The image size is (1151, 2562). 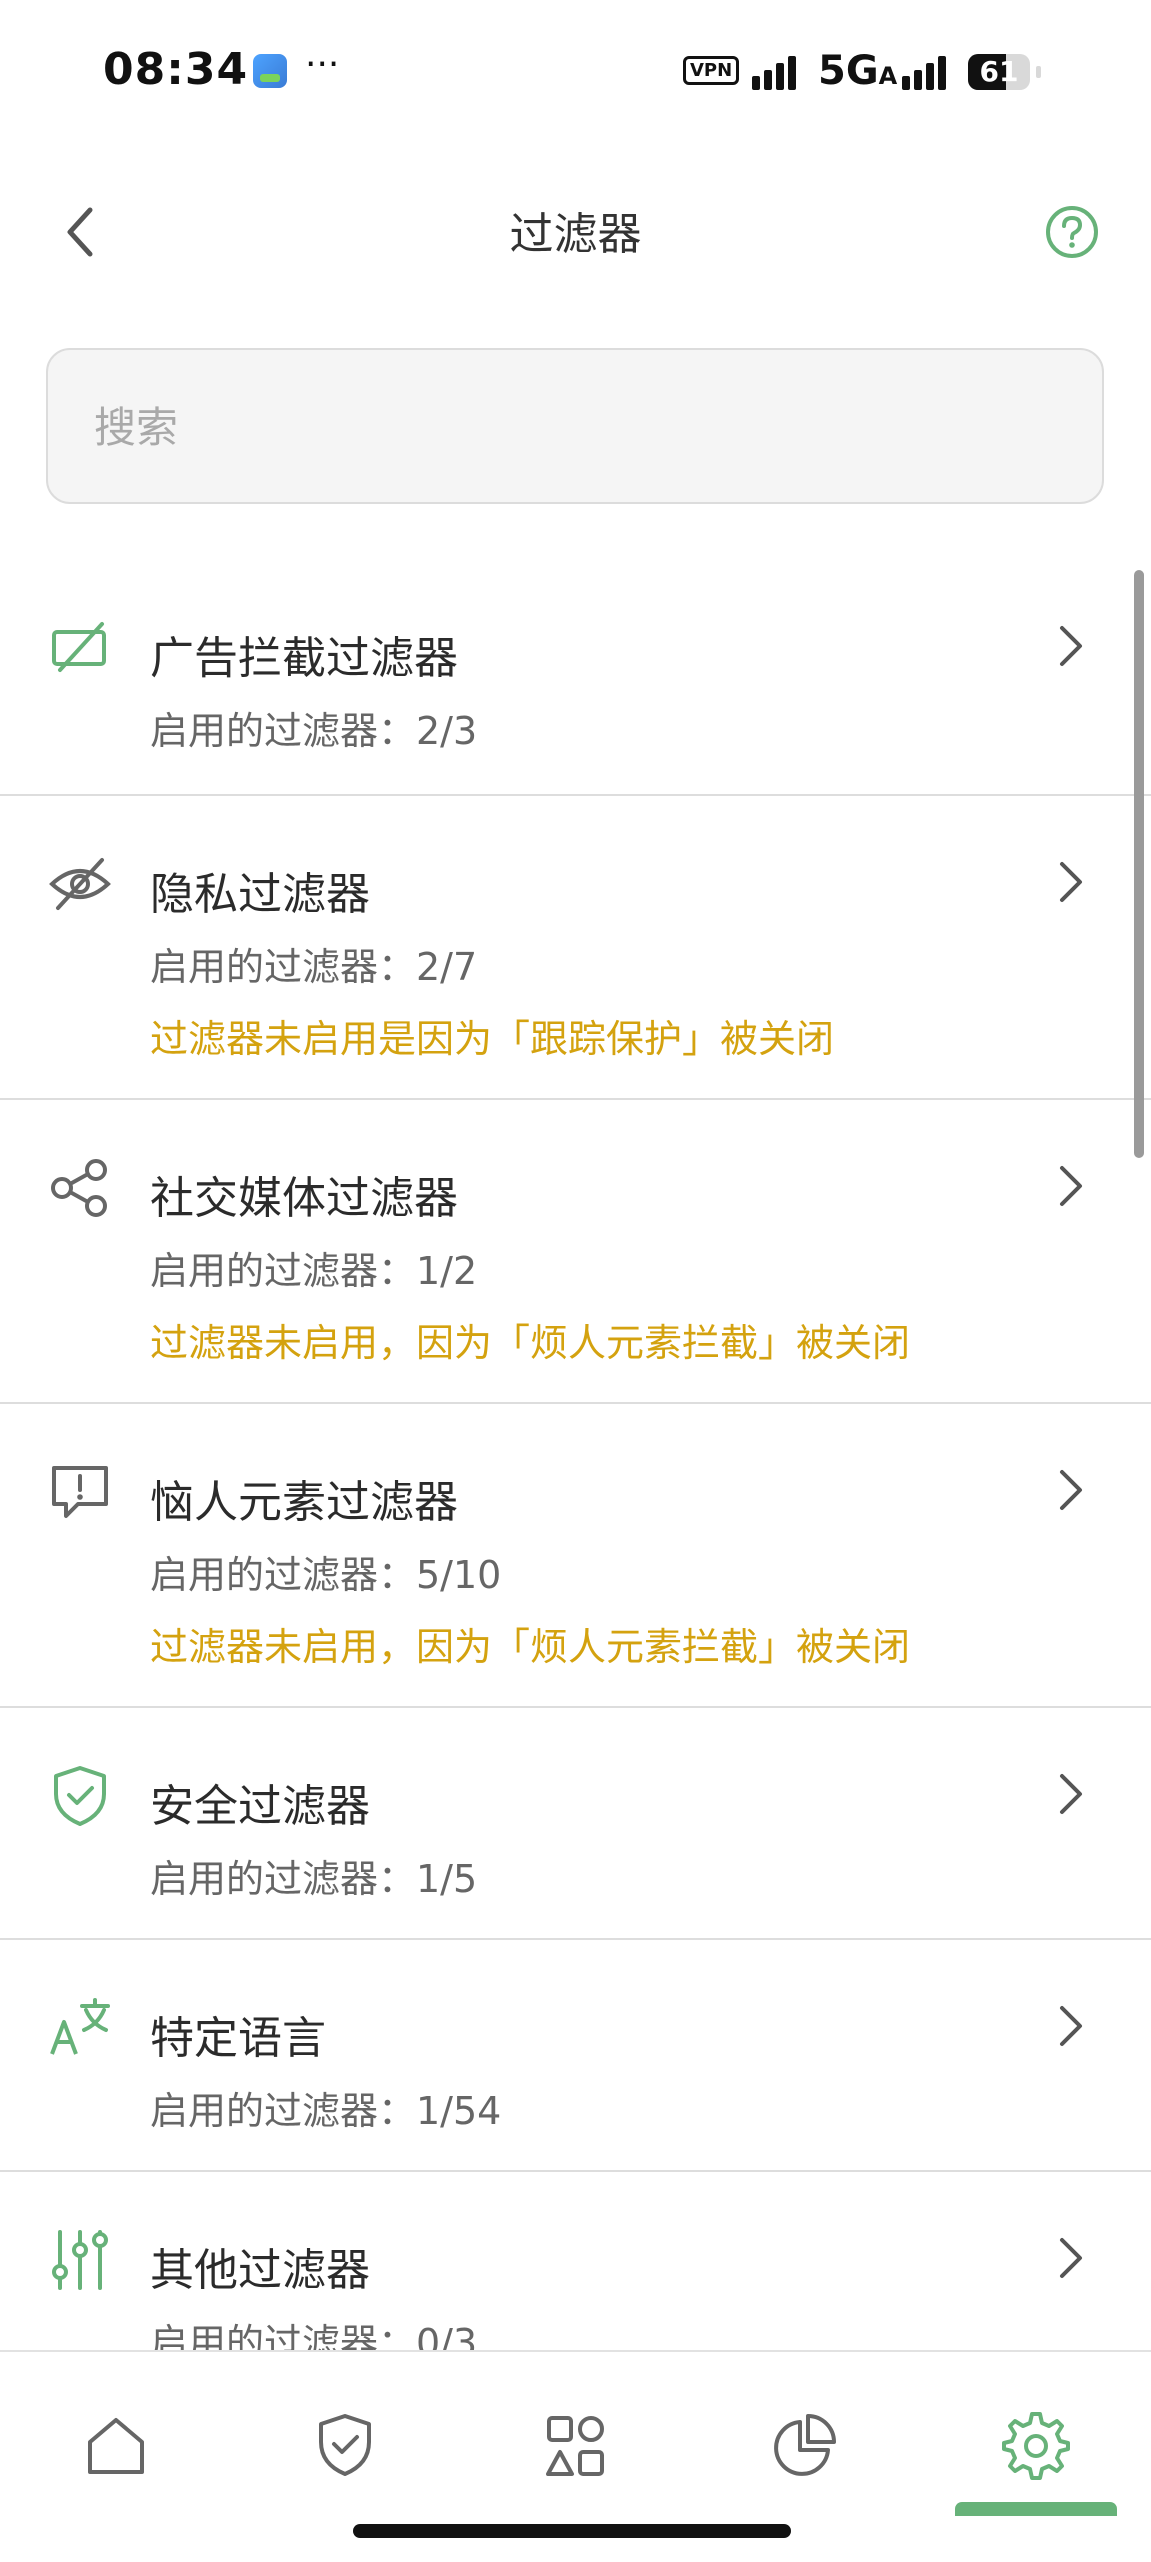 I want to click on filter-row-security: 安全过滤器 启用的过滤器：1/5, so click(x=575, y=1824).